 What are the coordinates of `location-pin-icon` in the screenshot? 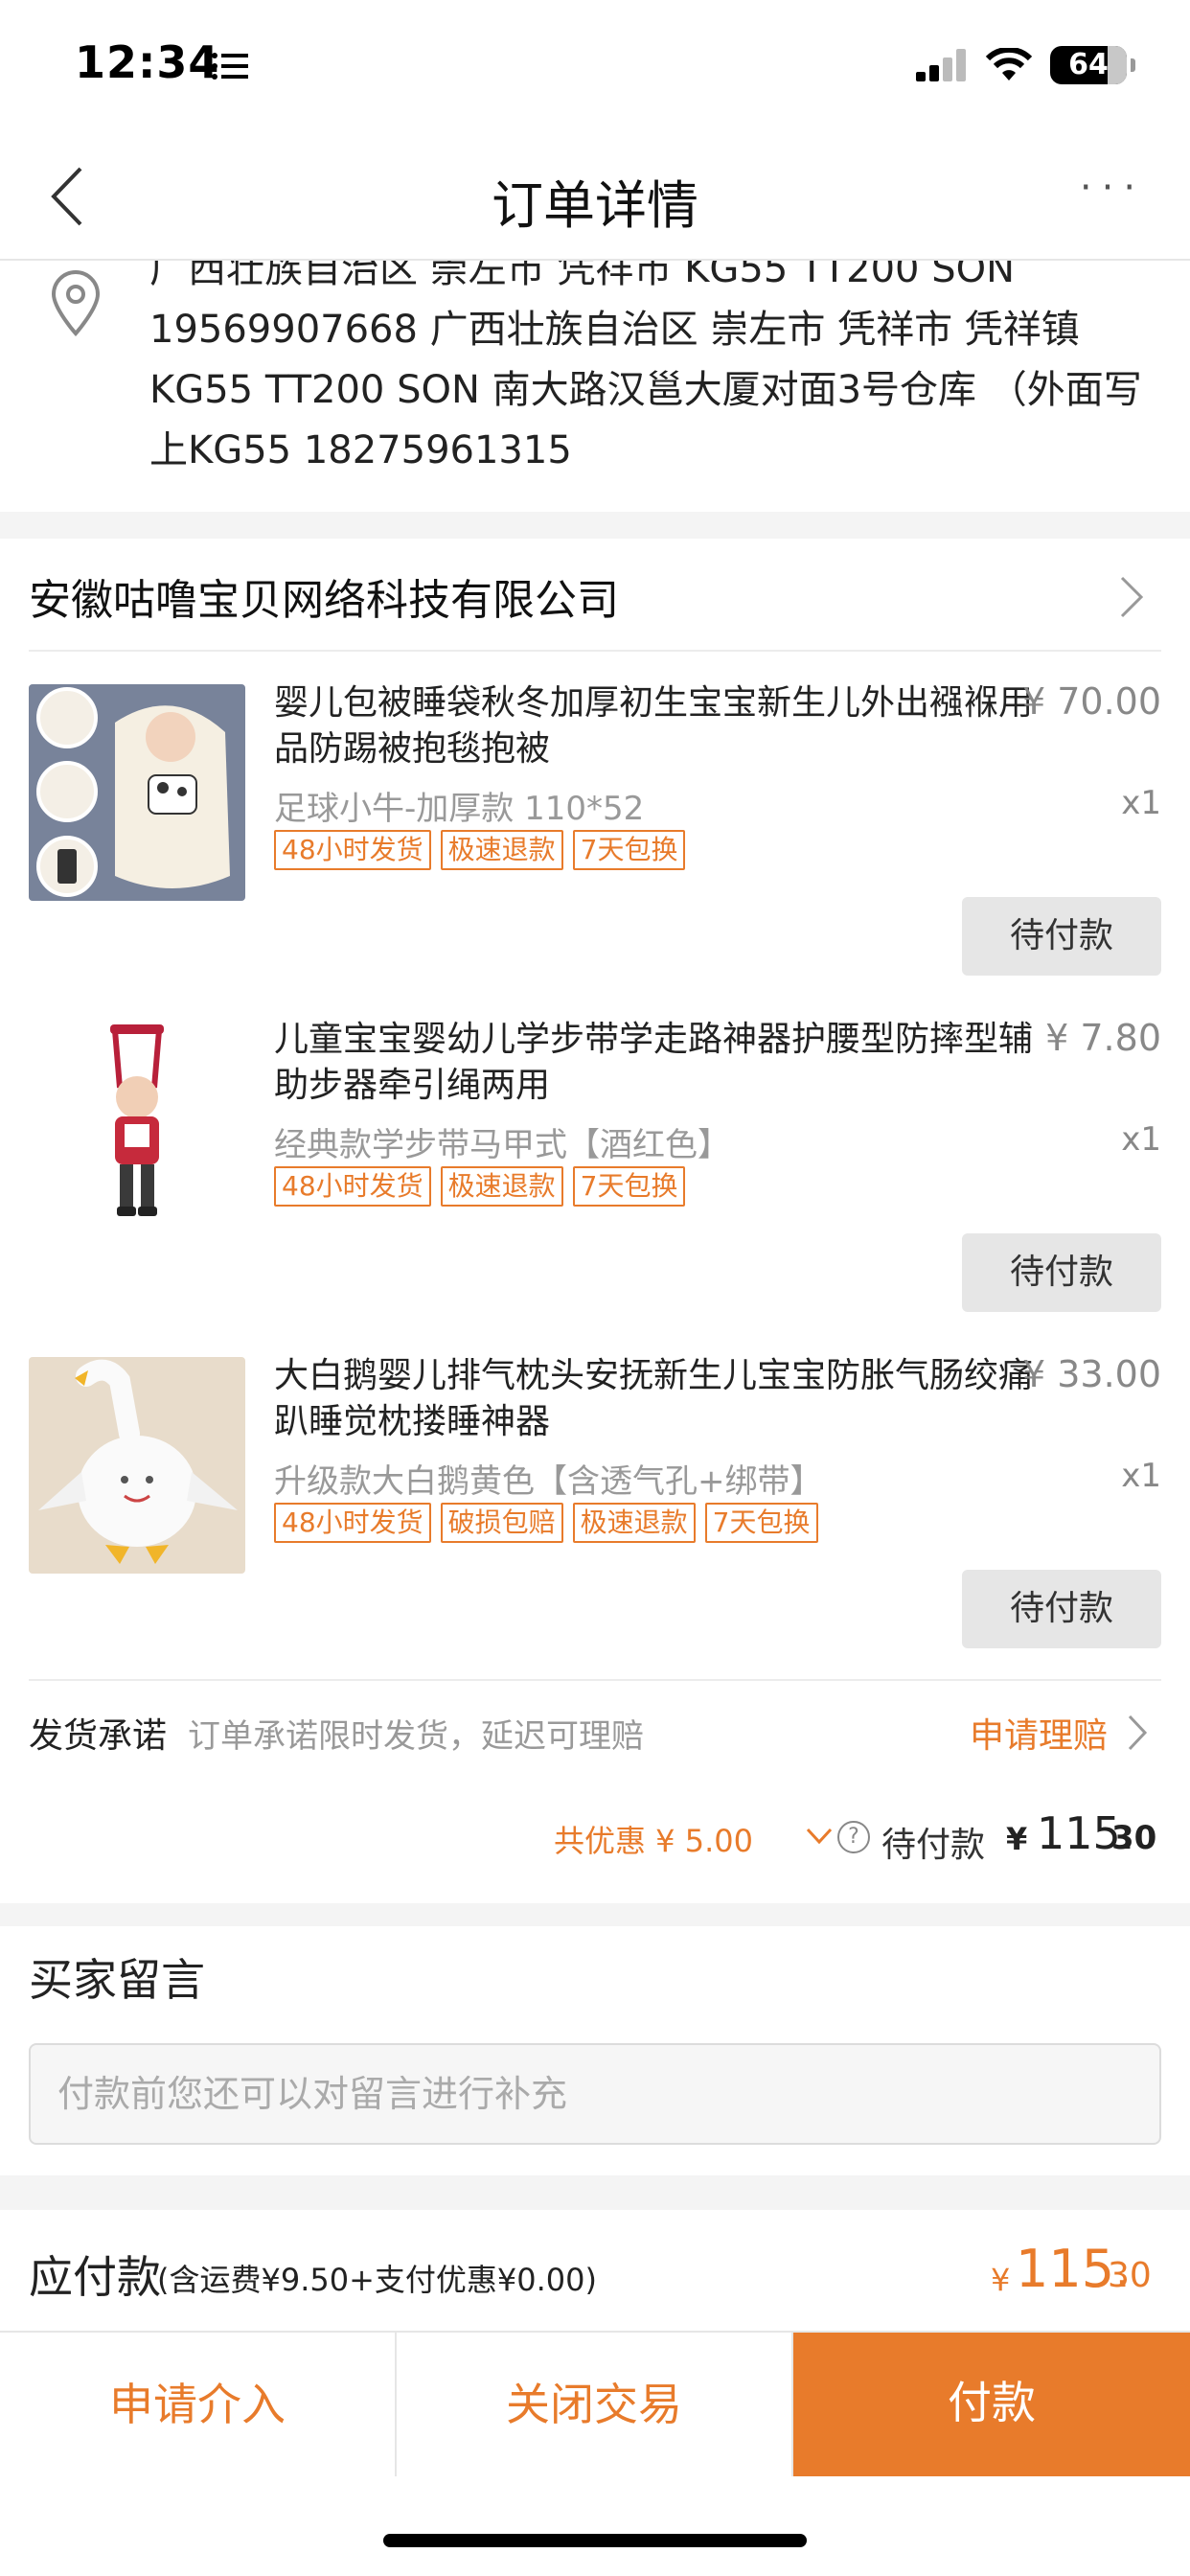 It's located at (76, 303).